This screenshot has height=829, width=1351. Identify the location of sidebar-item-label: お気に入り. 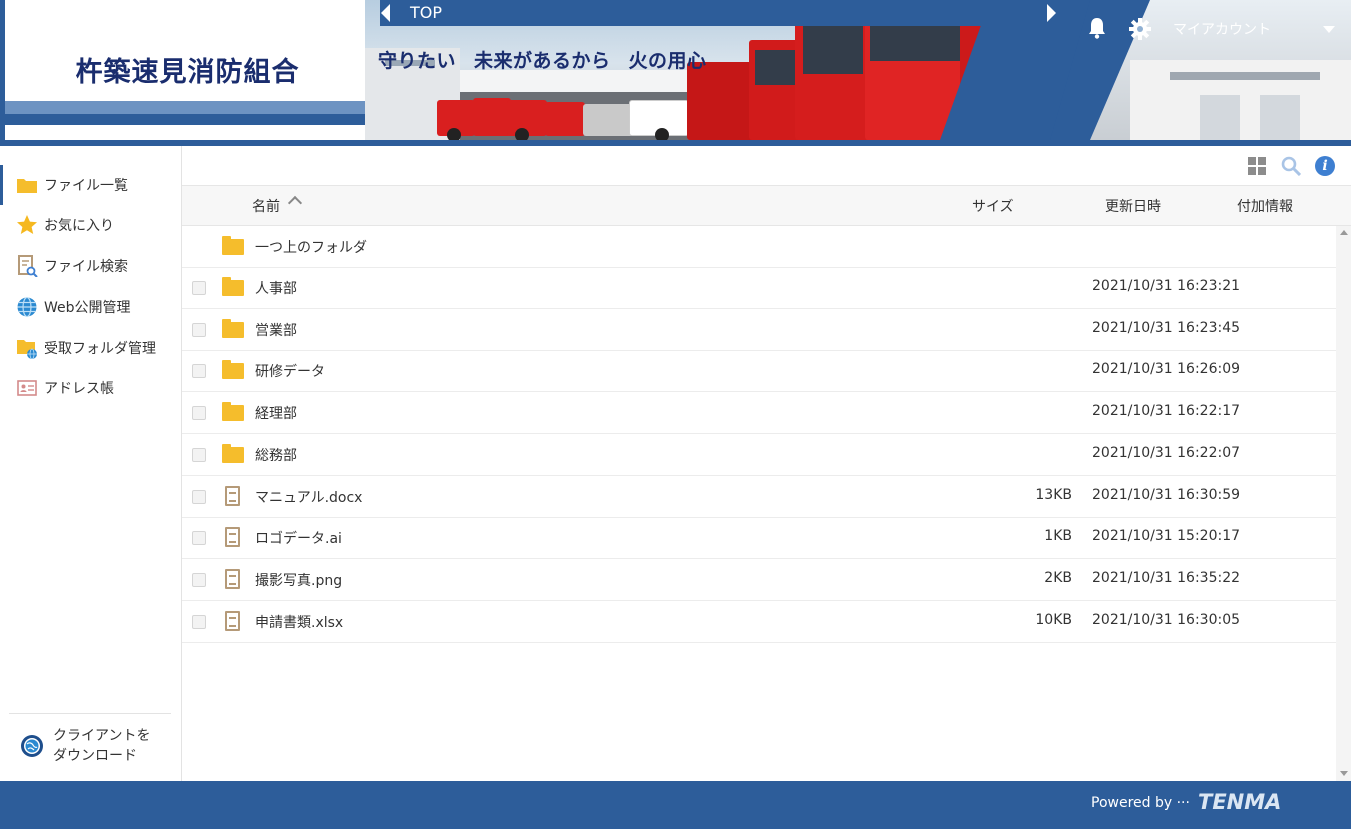
(79, 226).